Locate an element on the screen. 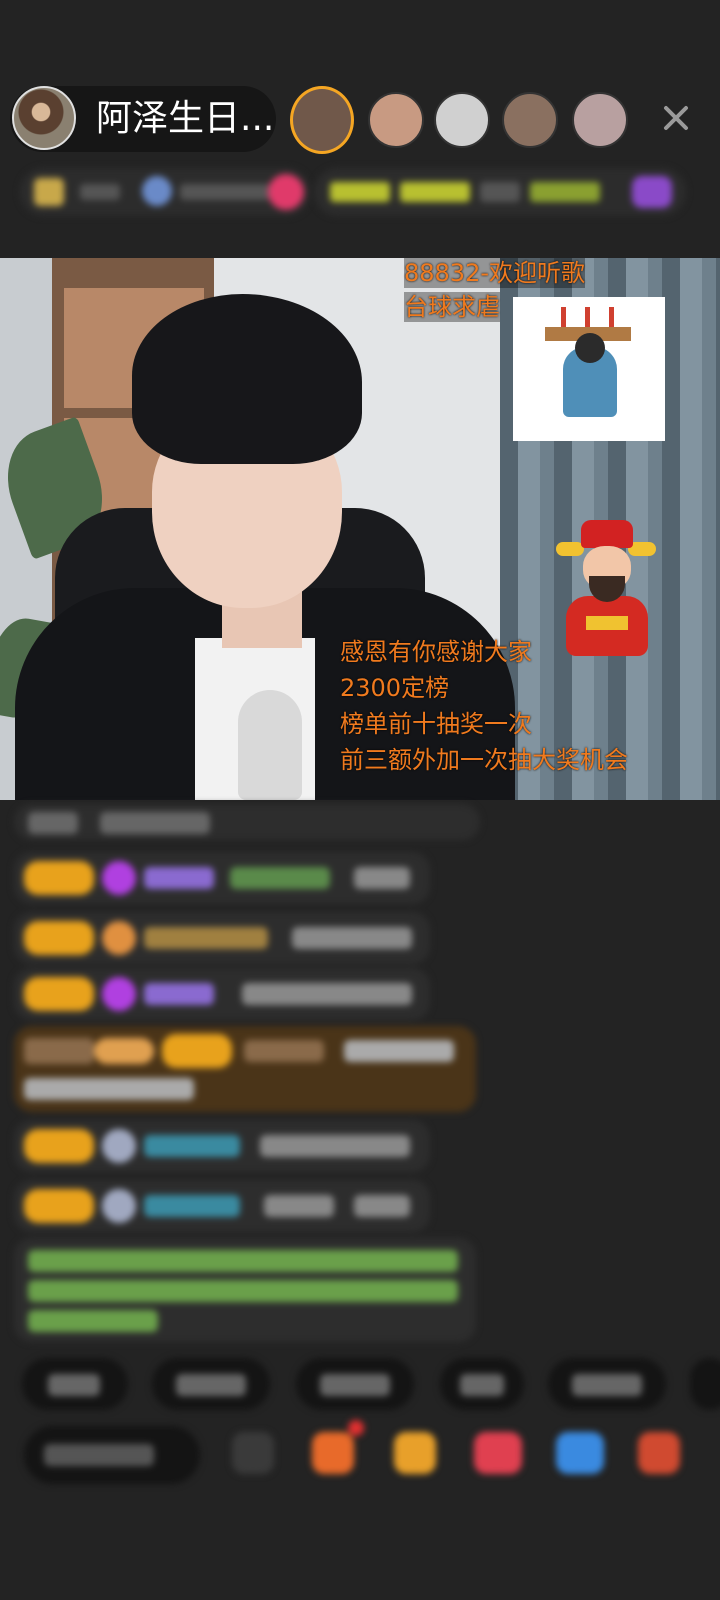  ranking-text: 2300定榜 is located at coordinates (395, 688).